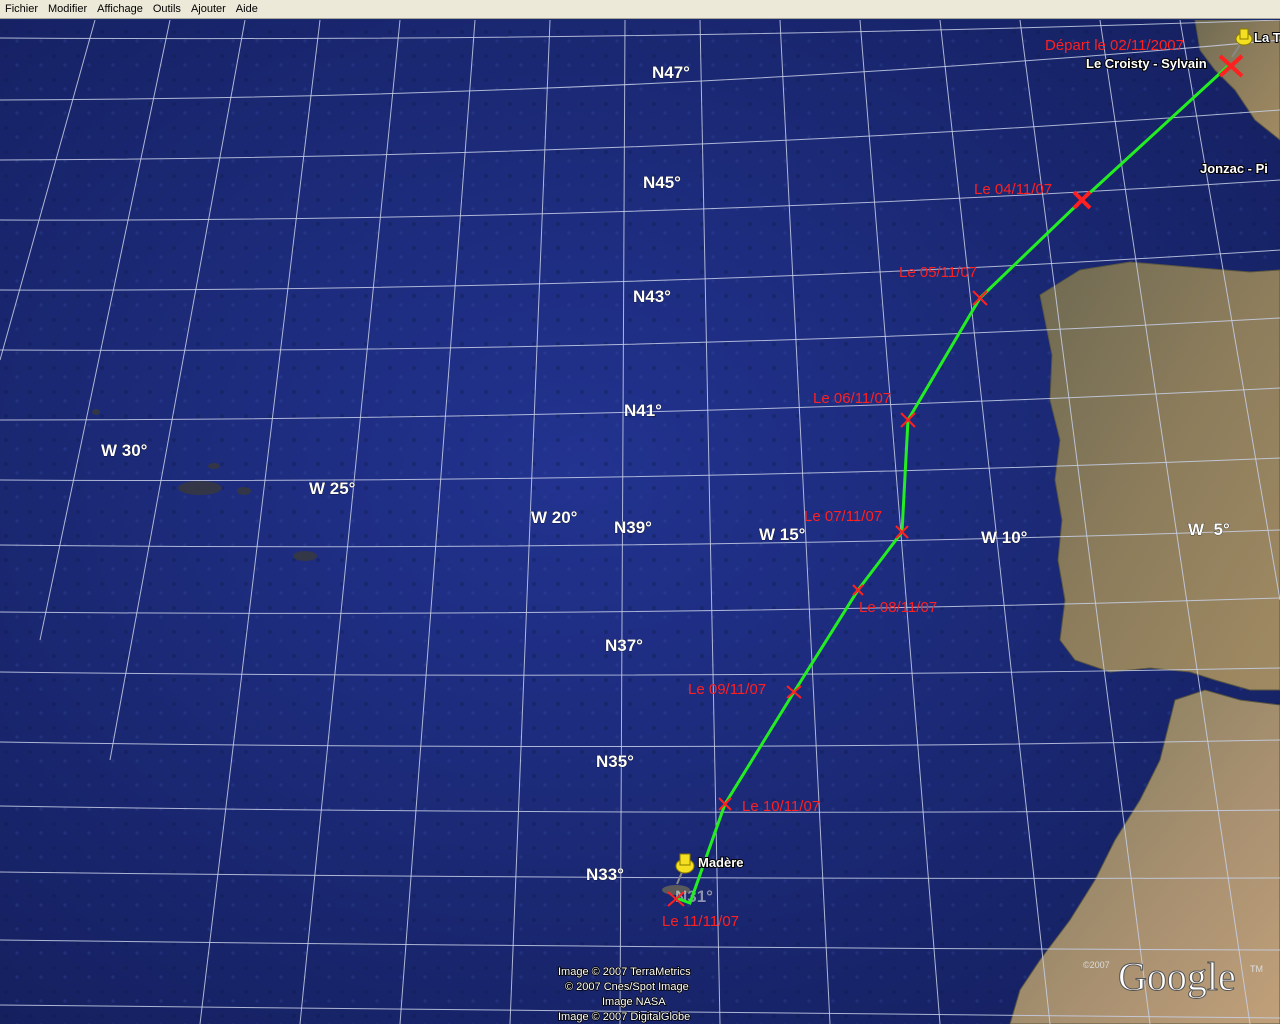 The image size is (1280, 1024). I want to click on menu-modifier: Modifier, so click(67, 9).